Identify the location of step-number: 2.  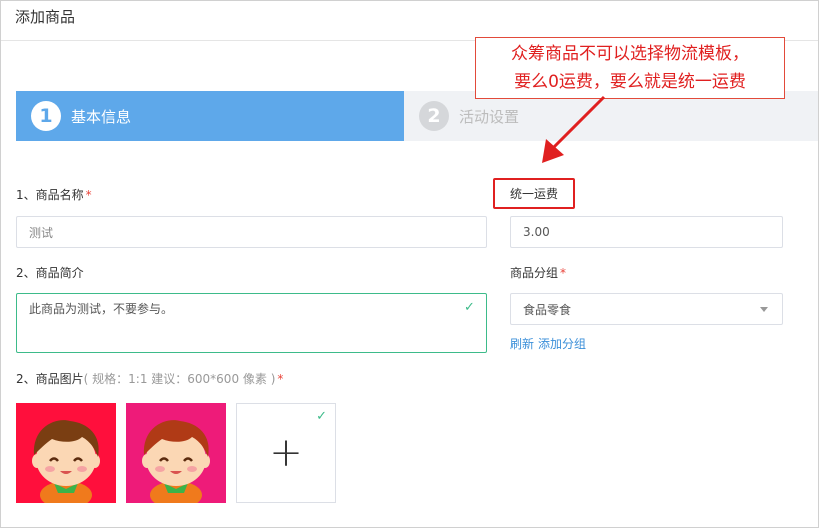
(434, 116).